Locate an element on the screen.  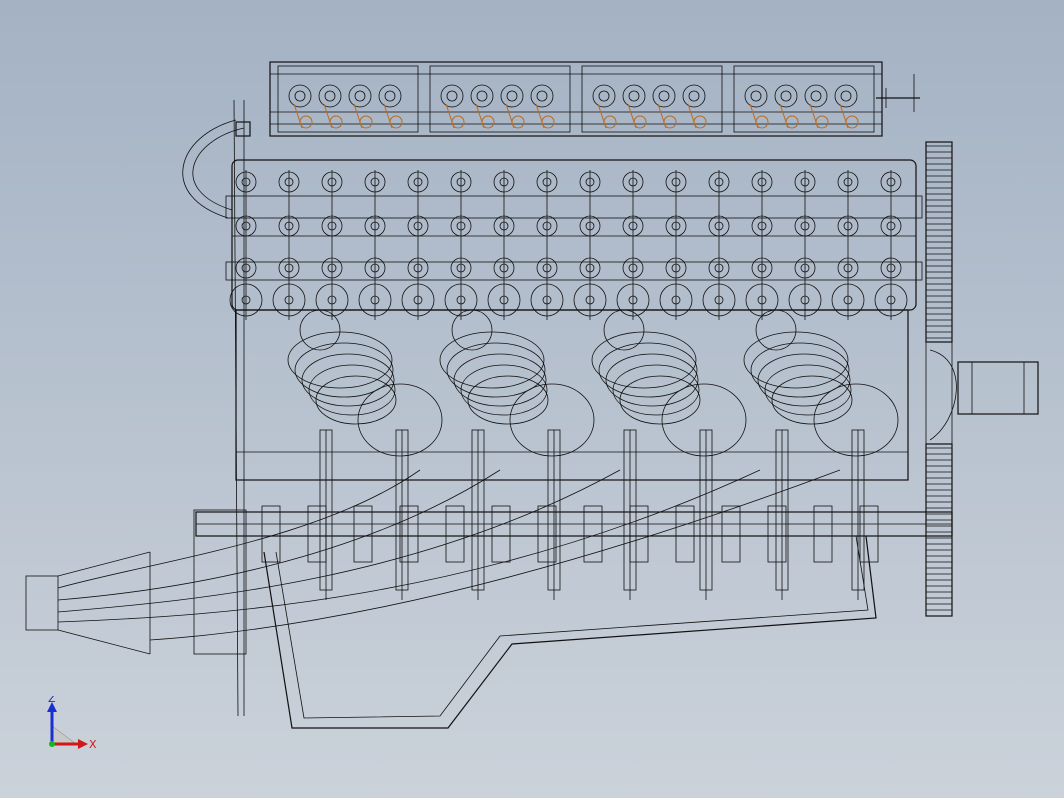
triad-plane is located at coordinates (64, 735).